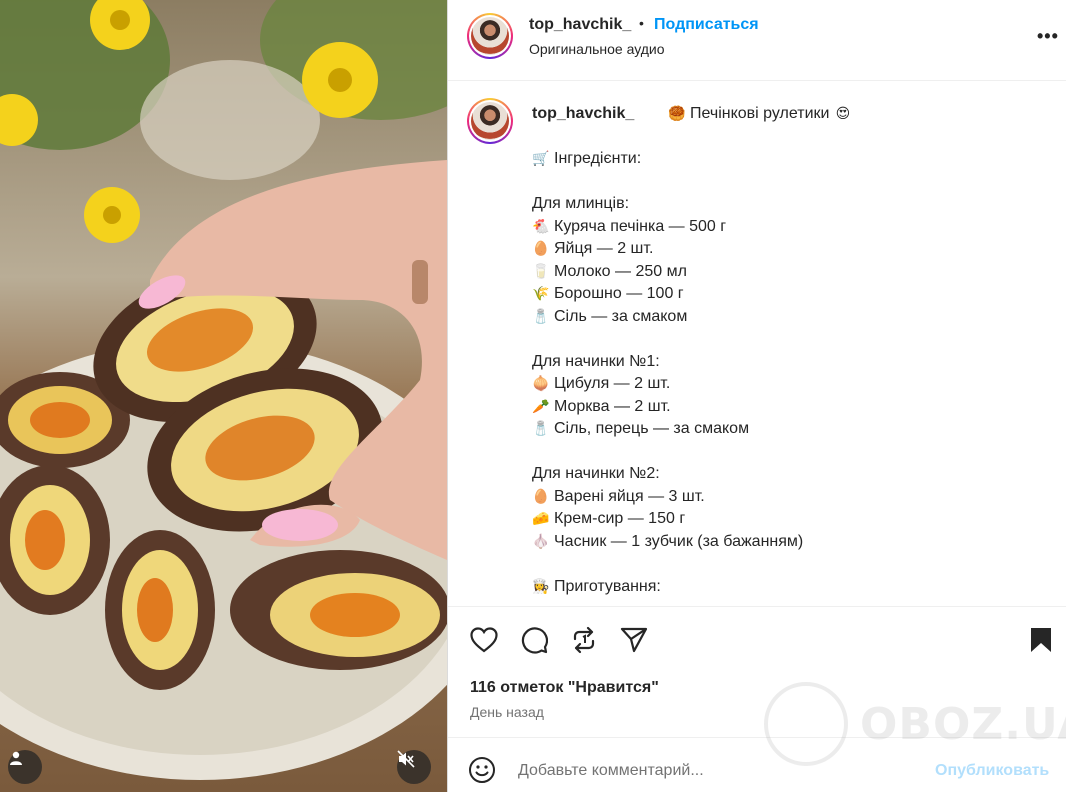  Describe the element at coordinates (25, 767) in the screenshot. I see `tagged-users-button` at that location.